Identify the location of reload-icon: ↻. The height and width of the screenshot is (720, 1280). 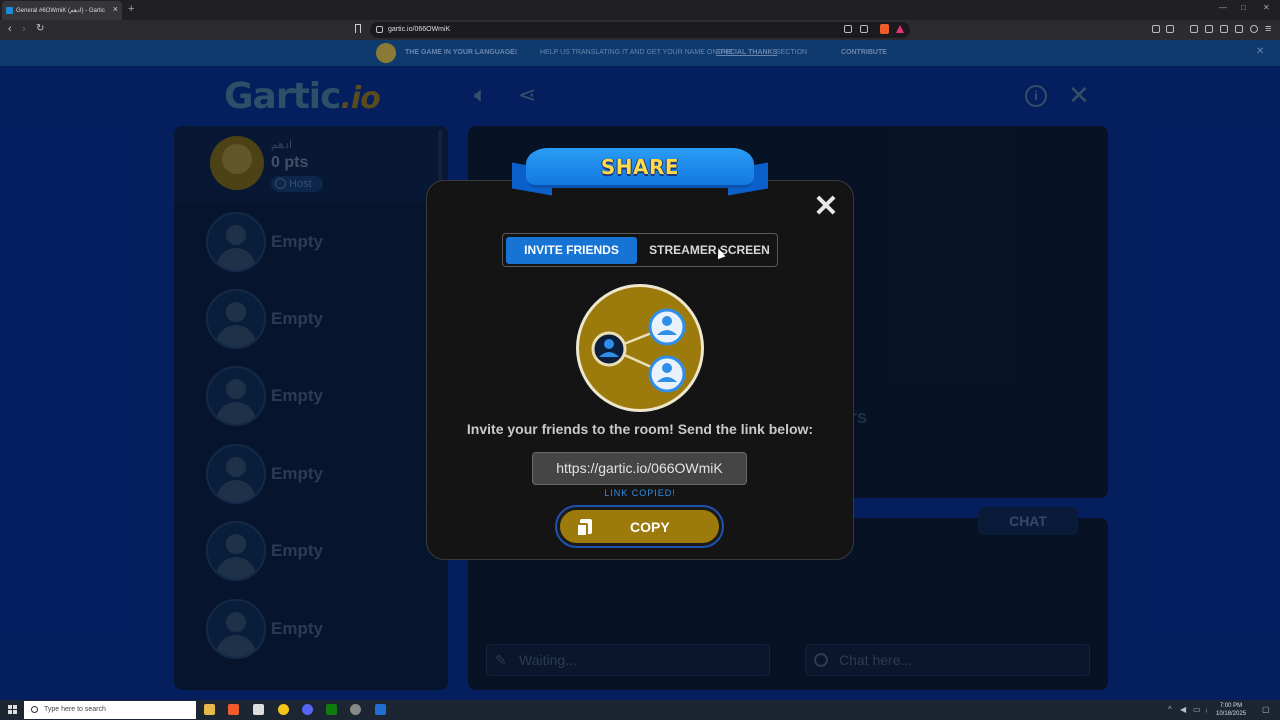
(40, 28).